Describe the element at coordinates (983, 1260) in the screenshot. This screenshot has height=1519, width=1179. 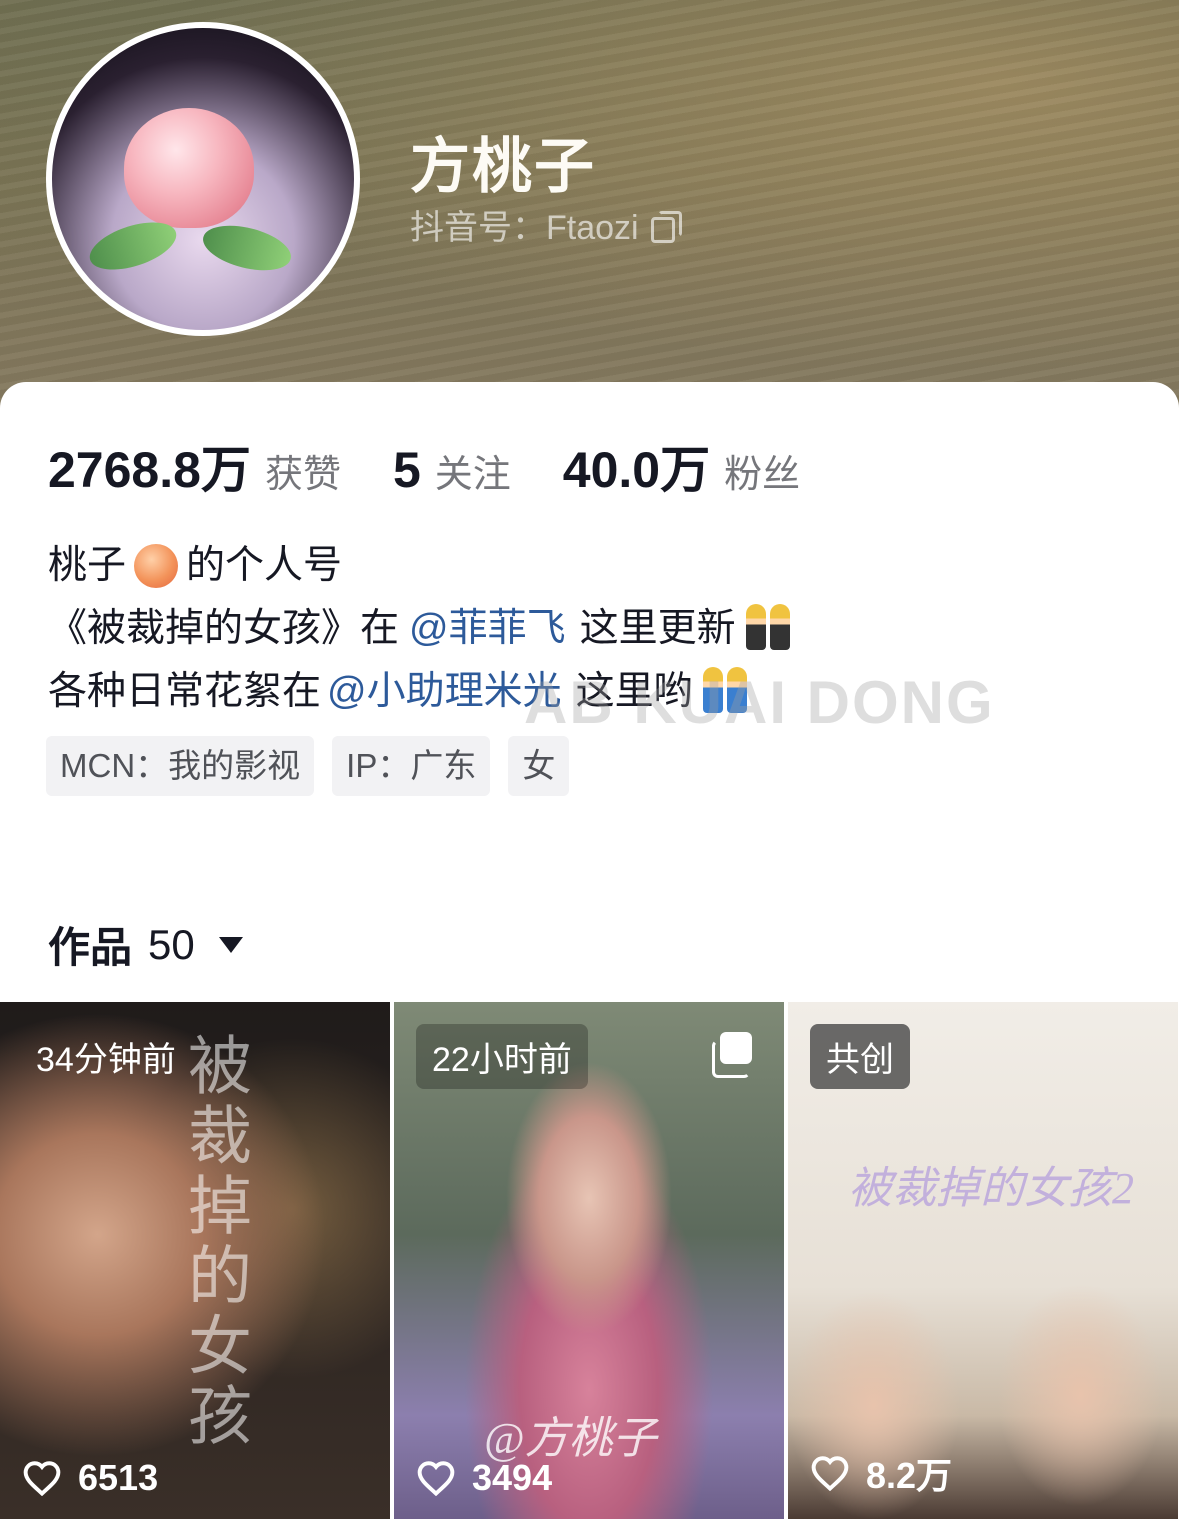
I see `video-tile: 被裁掉的女孩2 共创 8.2万` at that location.